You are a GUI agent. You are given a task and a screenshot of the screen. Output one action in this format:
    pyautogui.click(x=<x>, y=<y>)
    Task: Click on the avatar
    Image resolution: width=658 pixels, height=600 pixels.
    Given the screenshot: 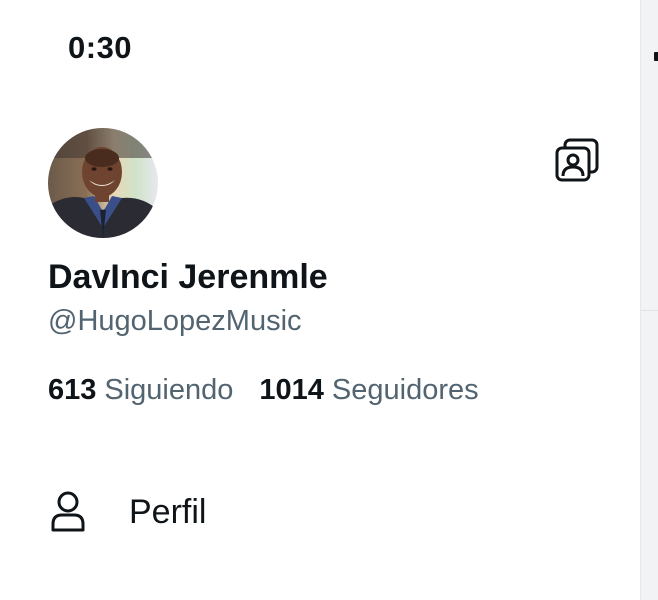 What is the action you would take?
    pyautogui.click(x=103, y=183)
    